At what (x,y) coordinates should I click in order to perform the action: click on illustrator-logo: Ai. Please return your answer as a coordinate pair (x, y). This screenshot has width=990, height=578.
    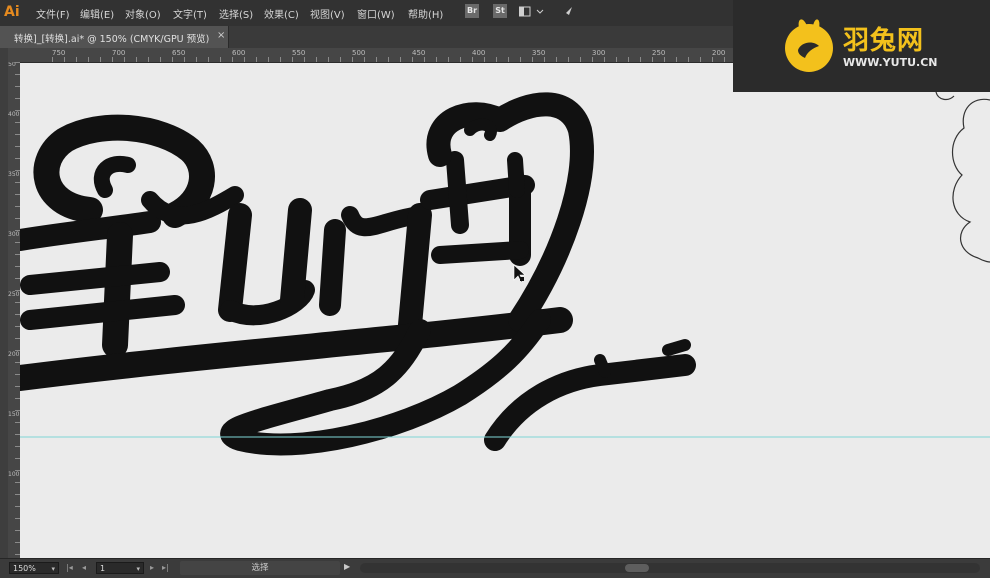
    Looking at the image, I should click on (12, 12).